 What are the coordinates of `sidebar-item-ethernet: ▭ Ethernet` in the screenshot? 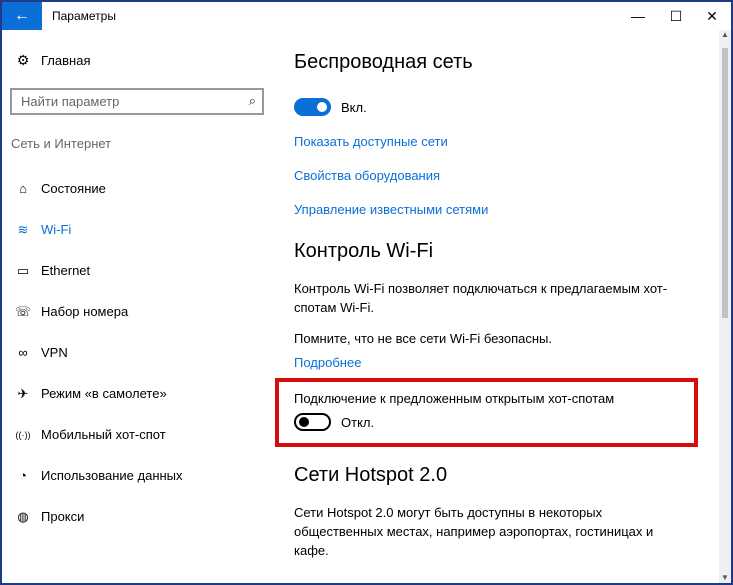 It's located at (139, 270).